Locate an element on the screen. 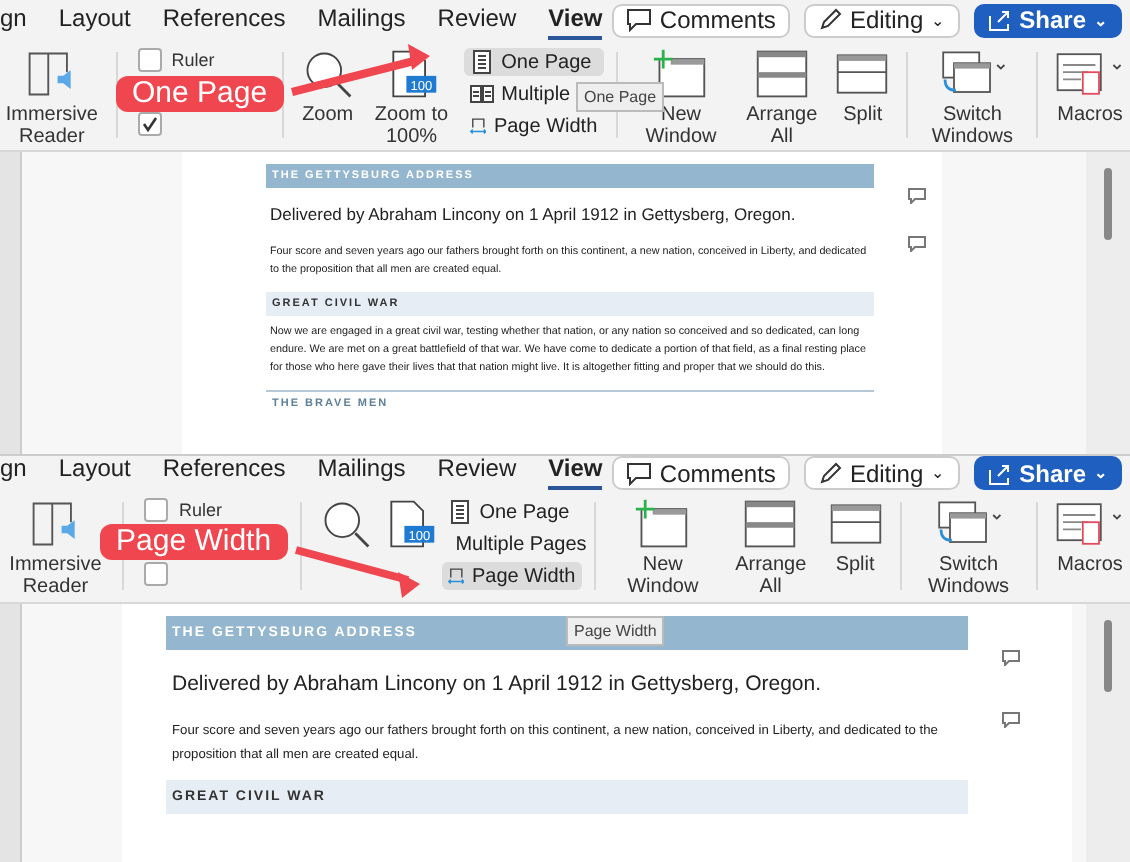 This screenshot has height=862, width=1130. tooltip: Page Width is located at coordinates (615, 631).